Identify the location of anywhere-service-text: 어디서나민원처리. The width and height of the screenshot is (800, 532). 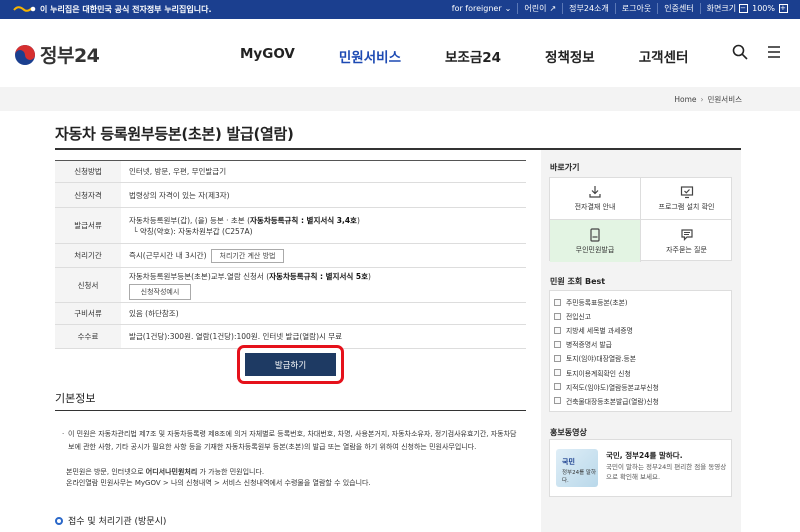
(171, 472).